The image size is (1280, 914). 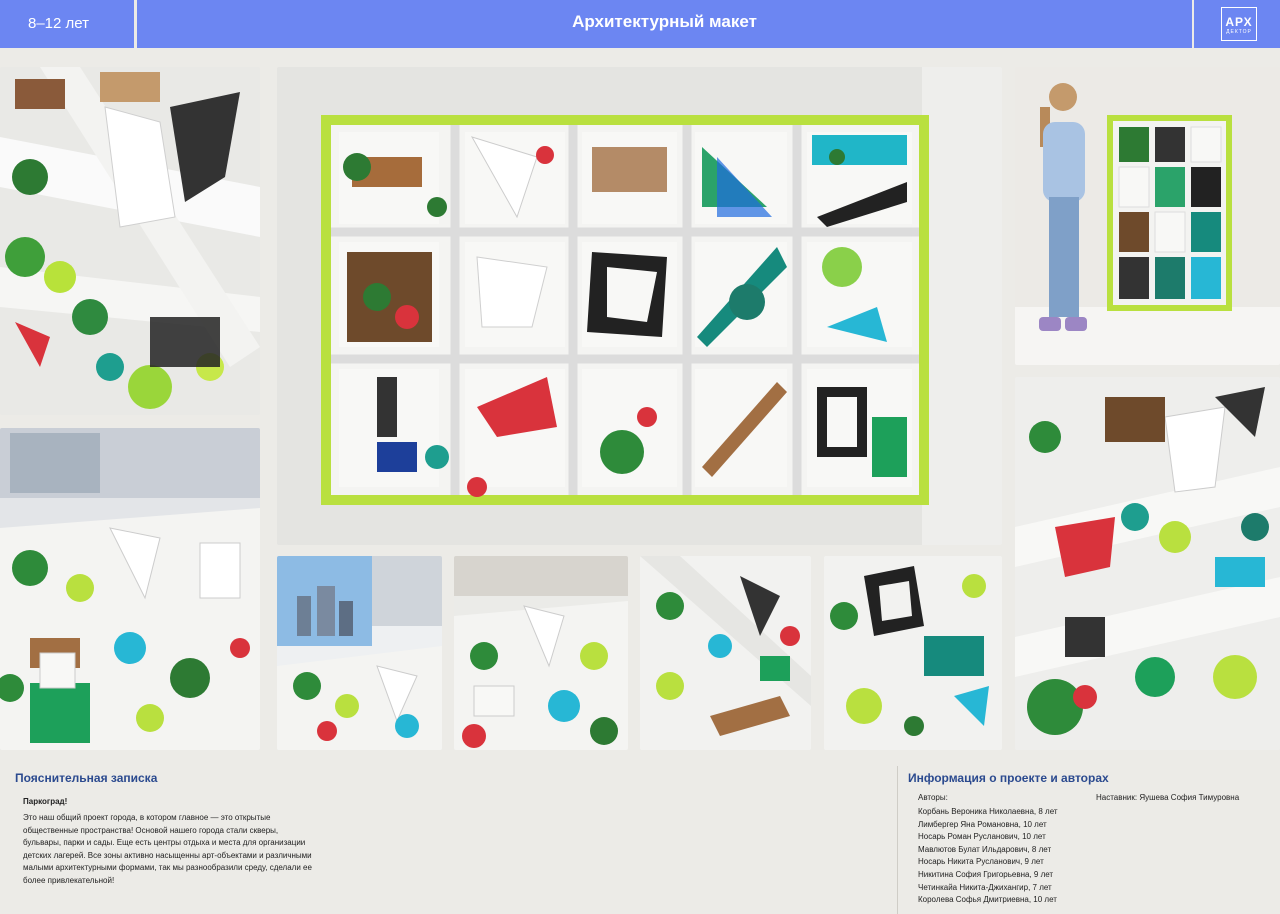 What do you see at coordinates (86, 778) in the screenshot?
I see `note-heading: Пояснительная записка` at bounding box center [86, 778].